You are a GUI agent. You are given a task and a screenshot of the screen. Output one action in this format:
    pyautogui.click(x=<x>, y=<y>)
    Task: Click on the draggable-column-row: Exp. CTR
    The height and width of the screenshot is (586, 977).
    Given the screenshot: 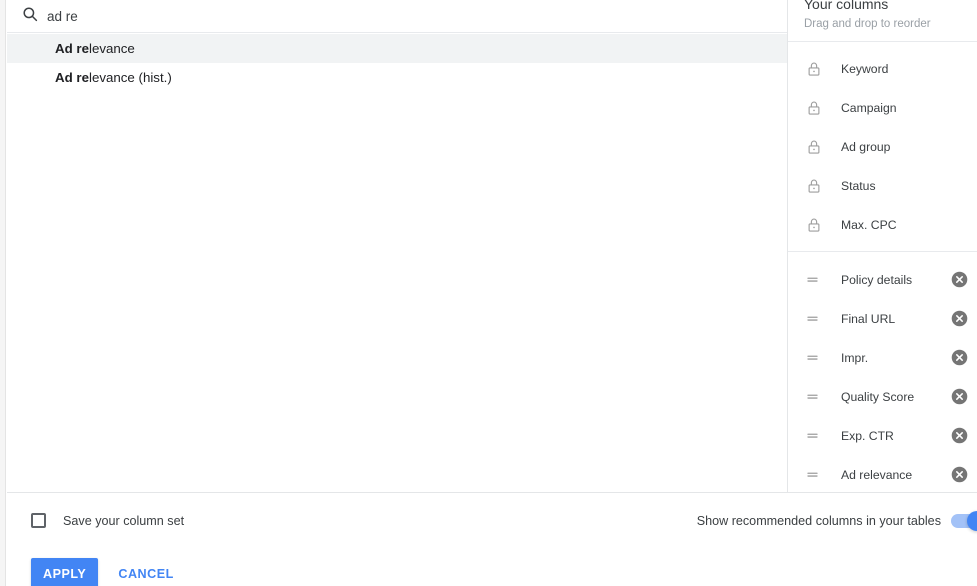 What is the action you would take?
    pyautogui.click(x=882, y=435)
    